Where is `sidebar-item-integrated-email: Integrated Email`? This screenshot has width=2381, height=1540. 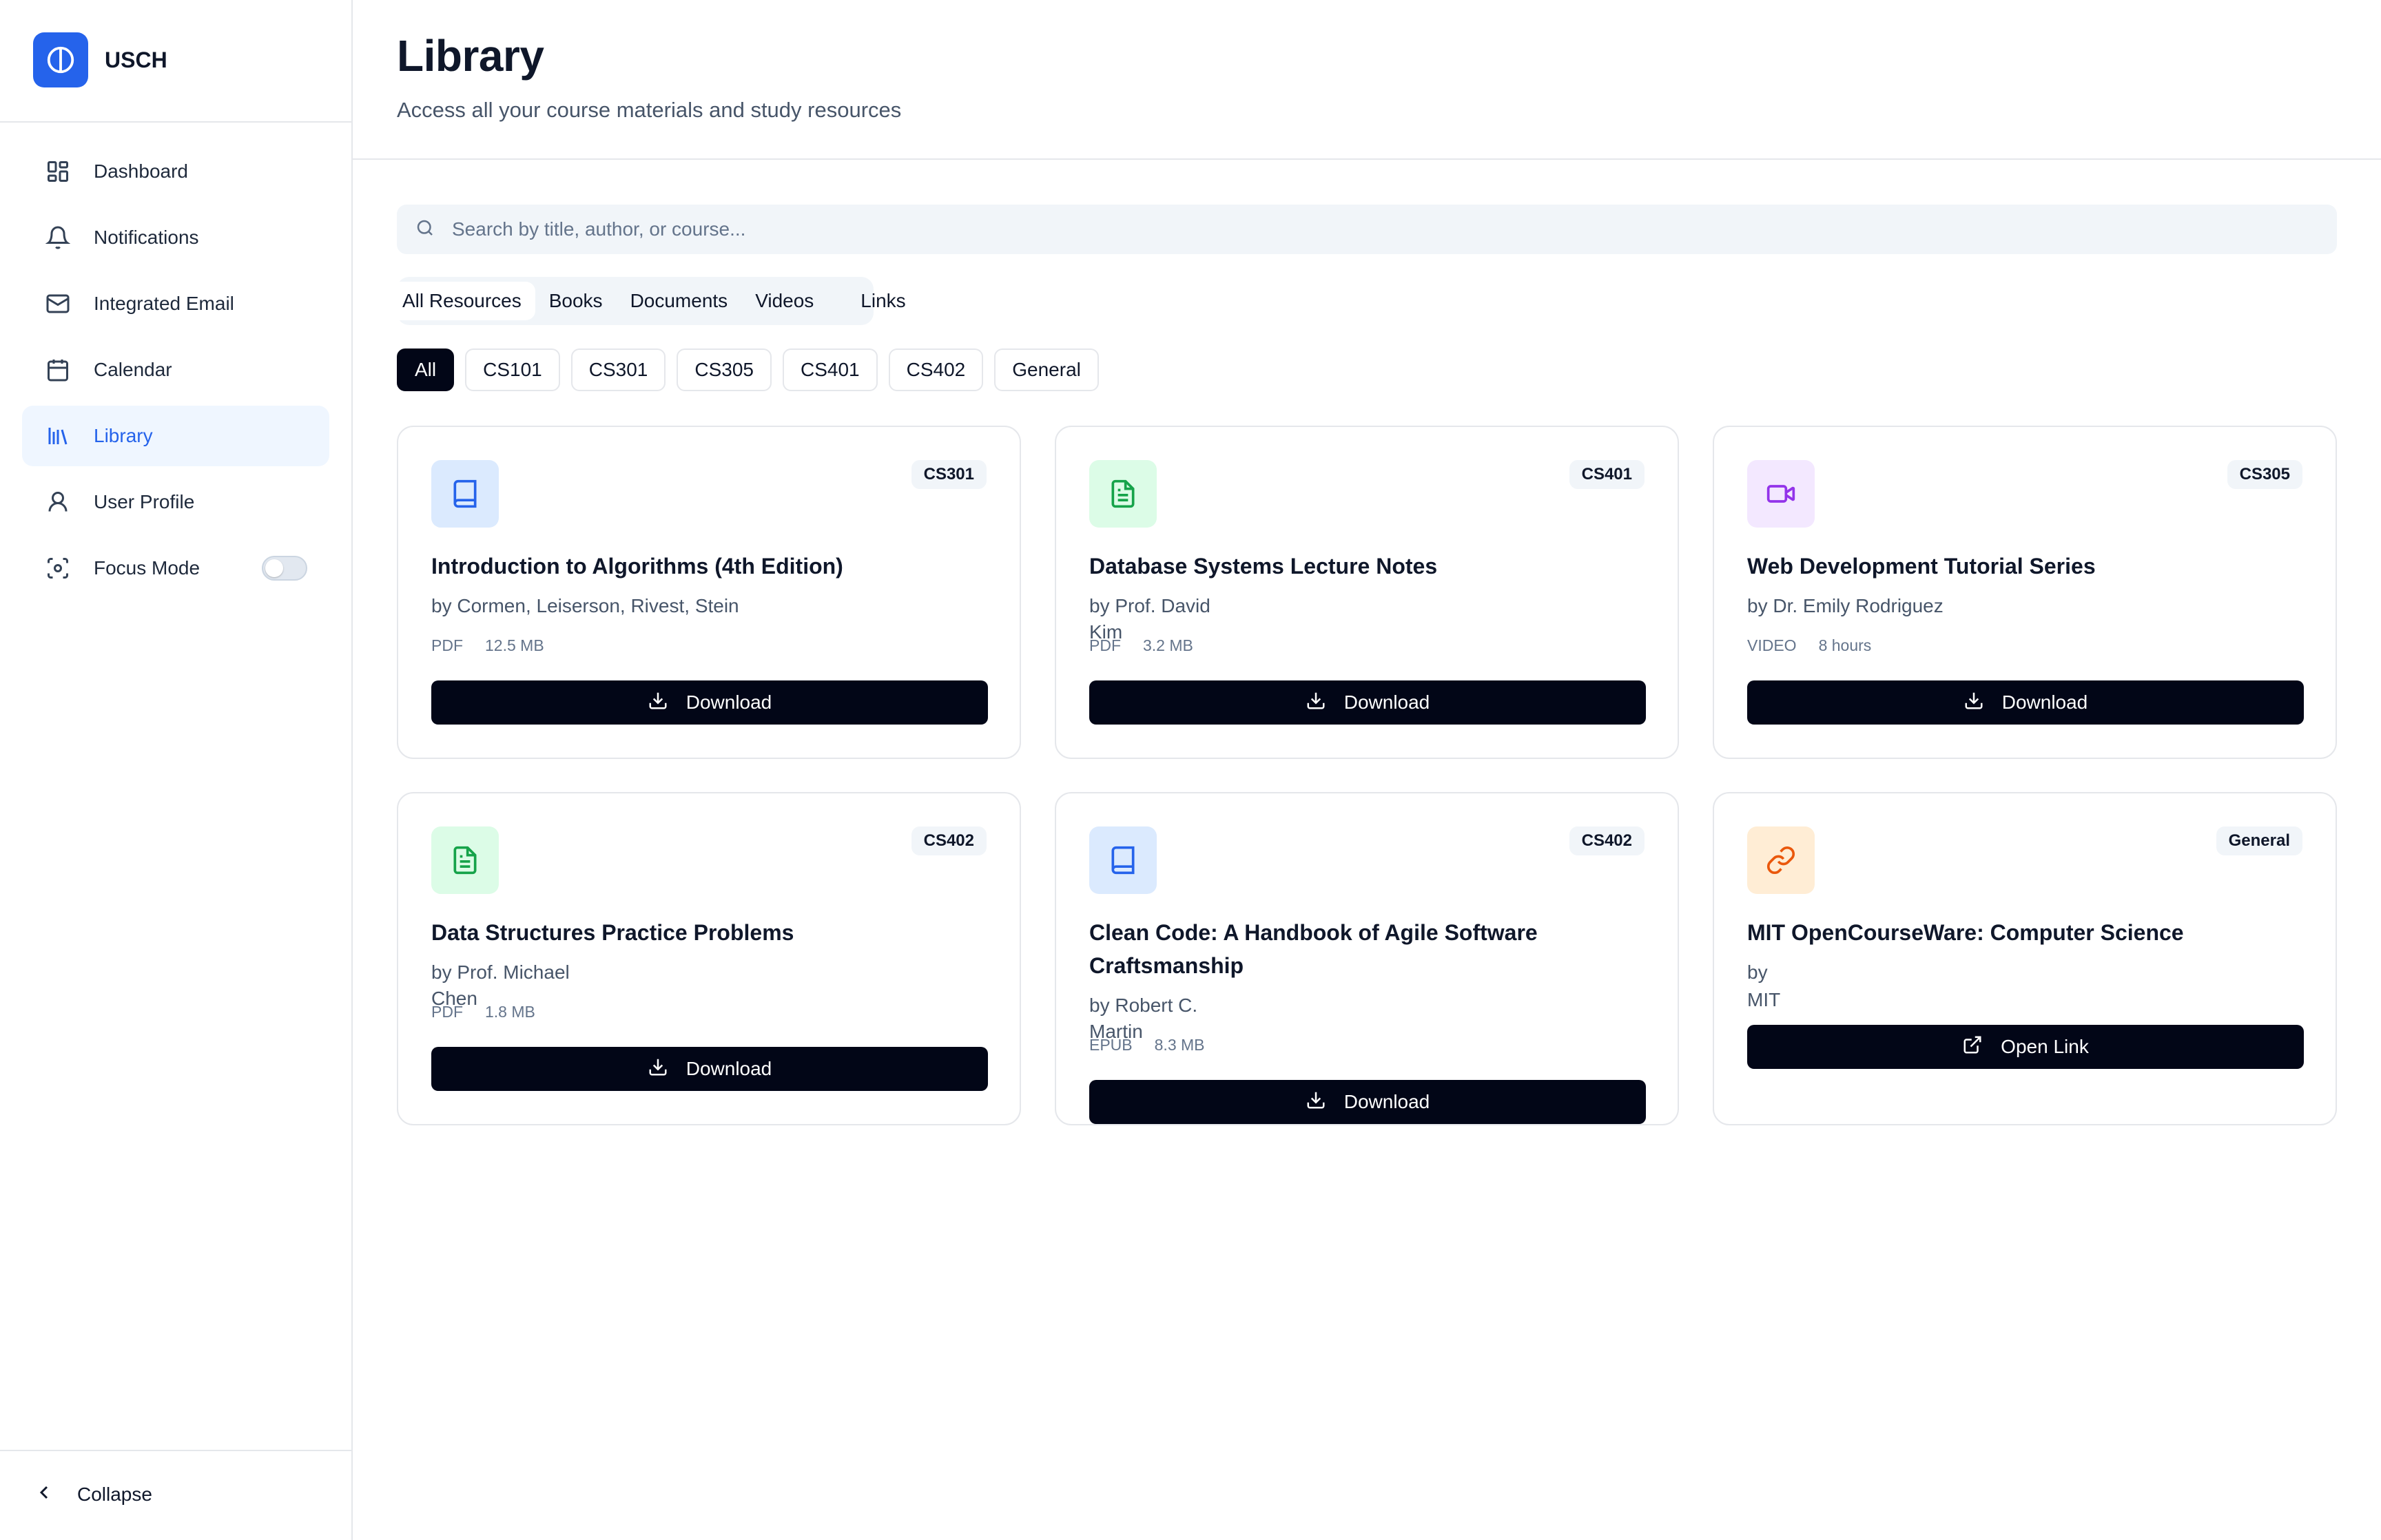
sidebar-item-integrated-email: Integrated Email is located at coordinates (176, 303).